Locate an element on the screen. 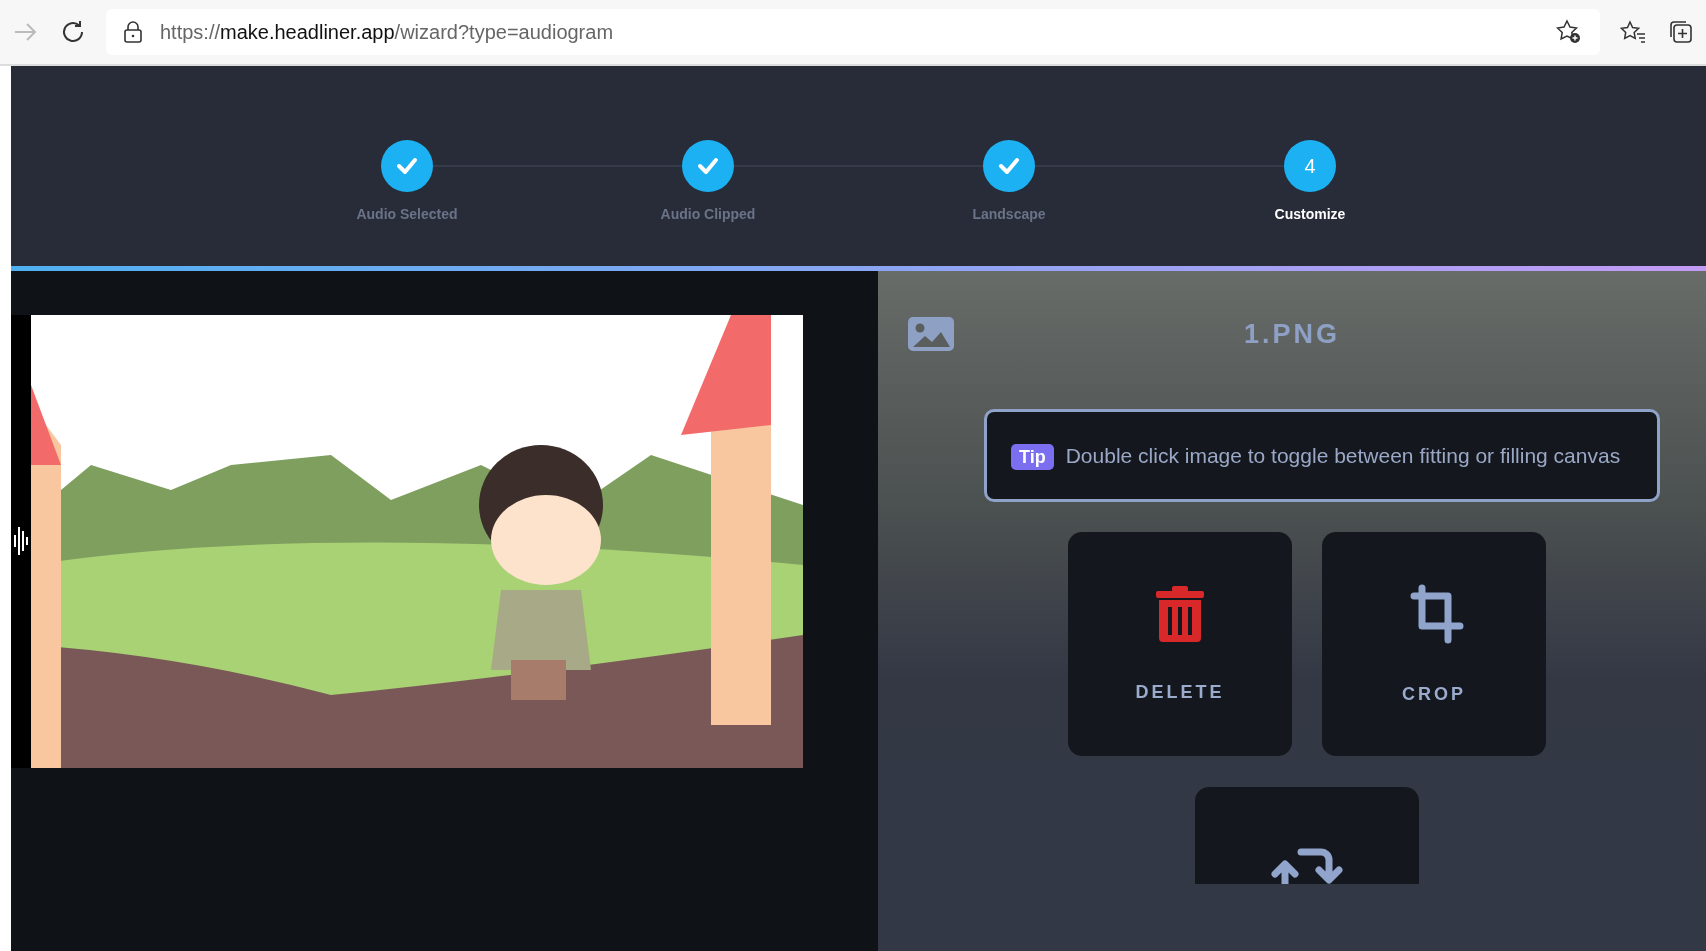 The height and width of the screenshot is (951, 1706). step-label: Landscape is located at coordinates (1009, 214).